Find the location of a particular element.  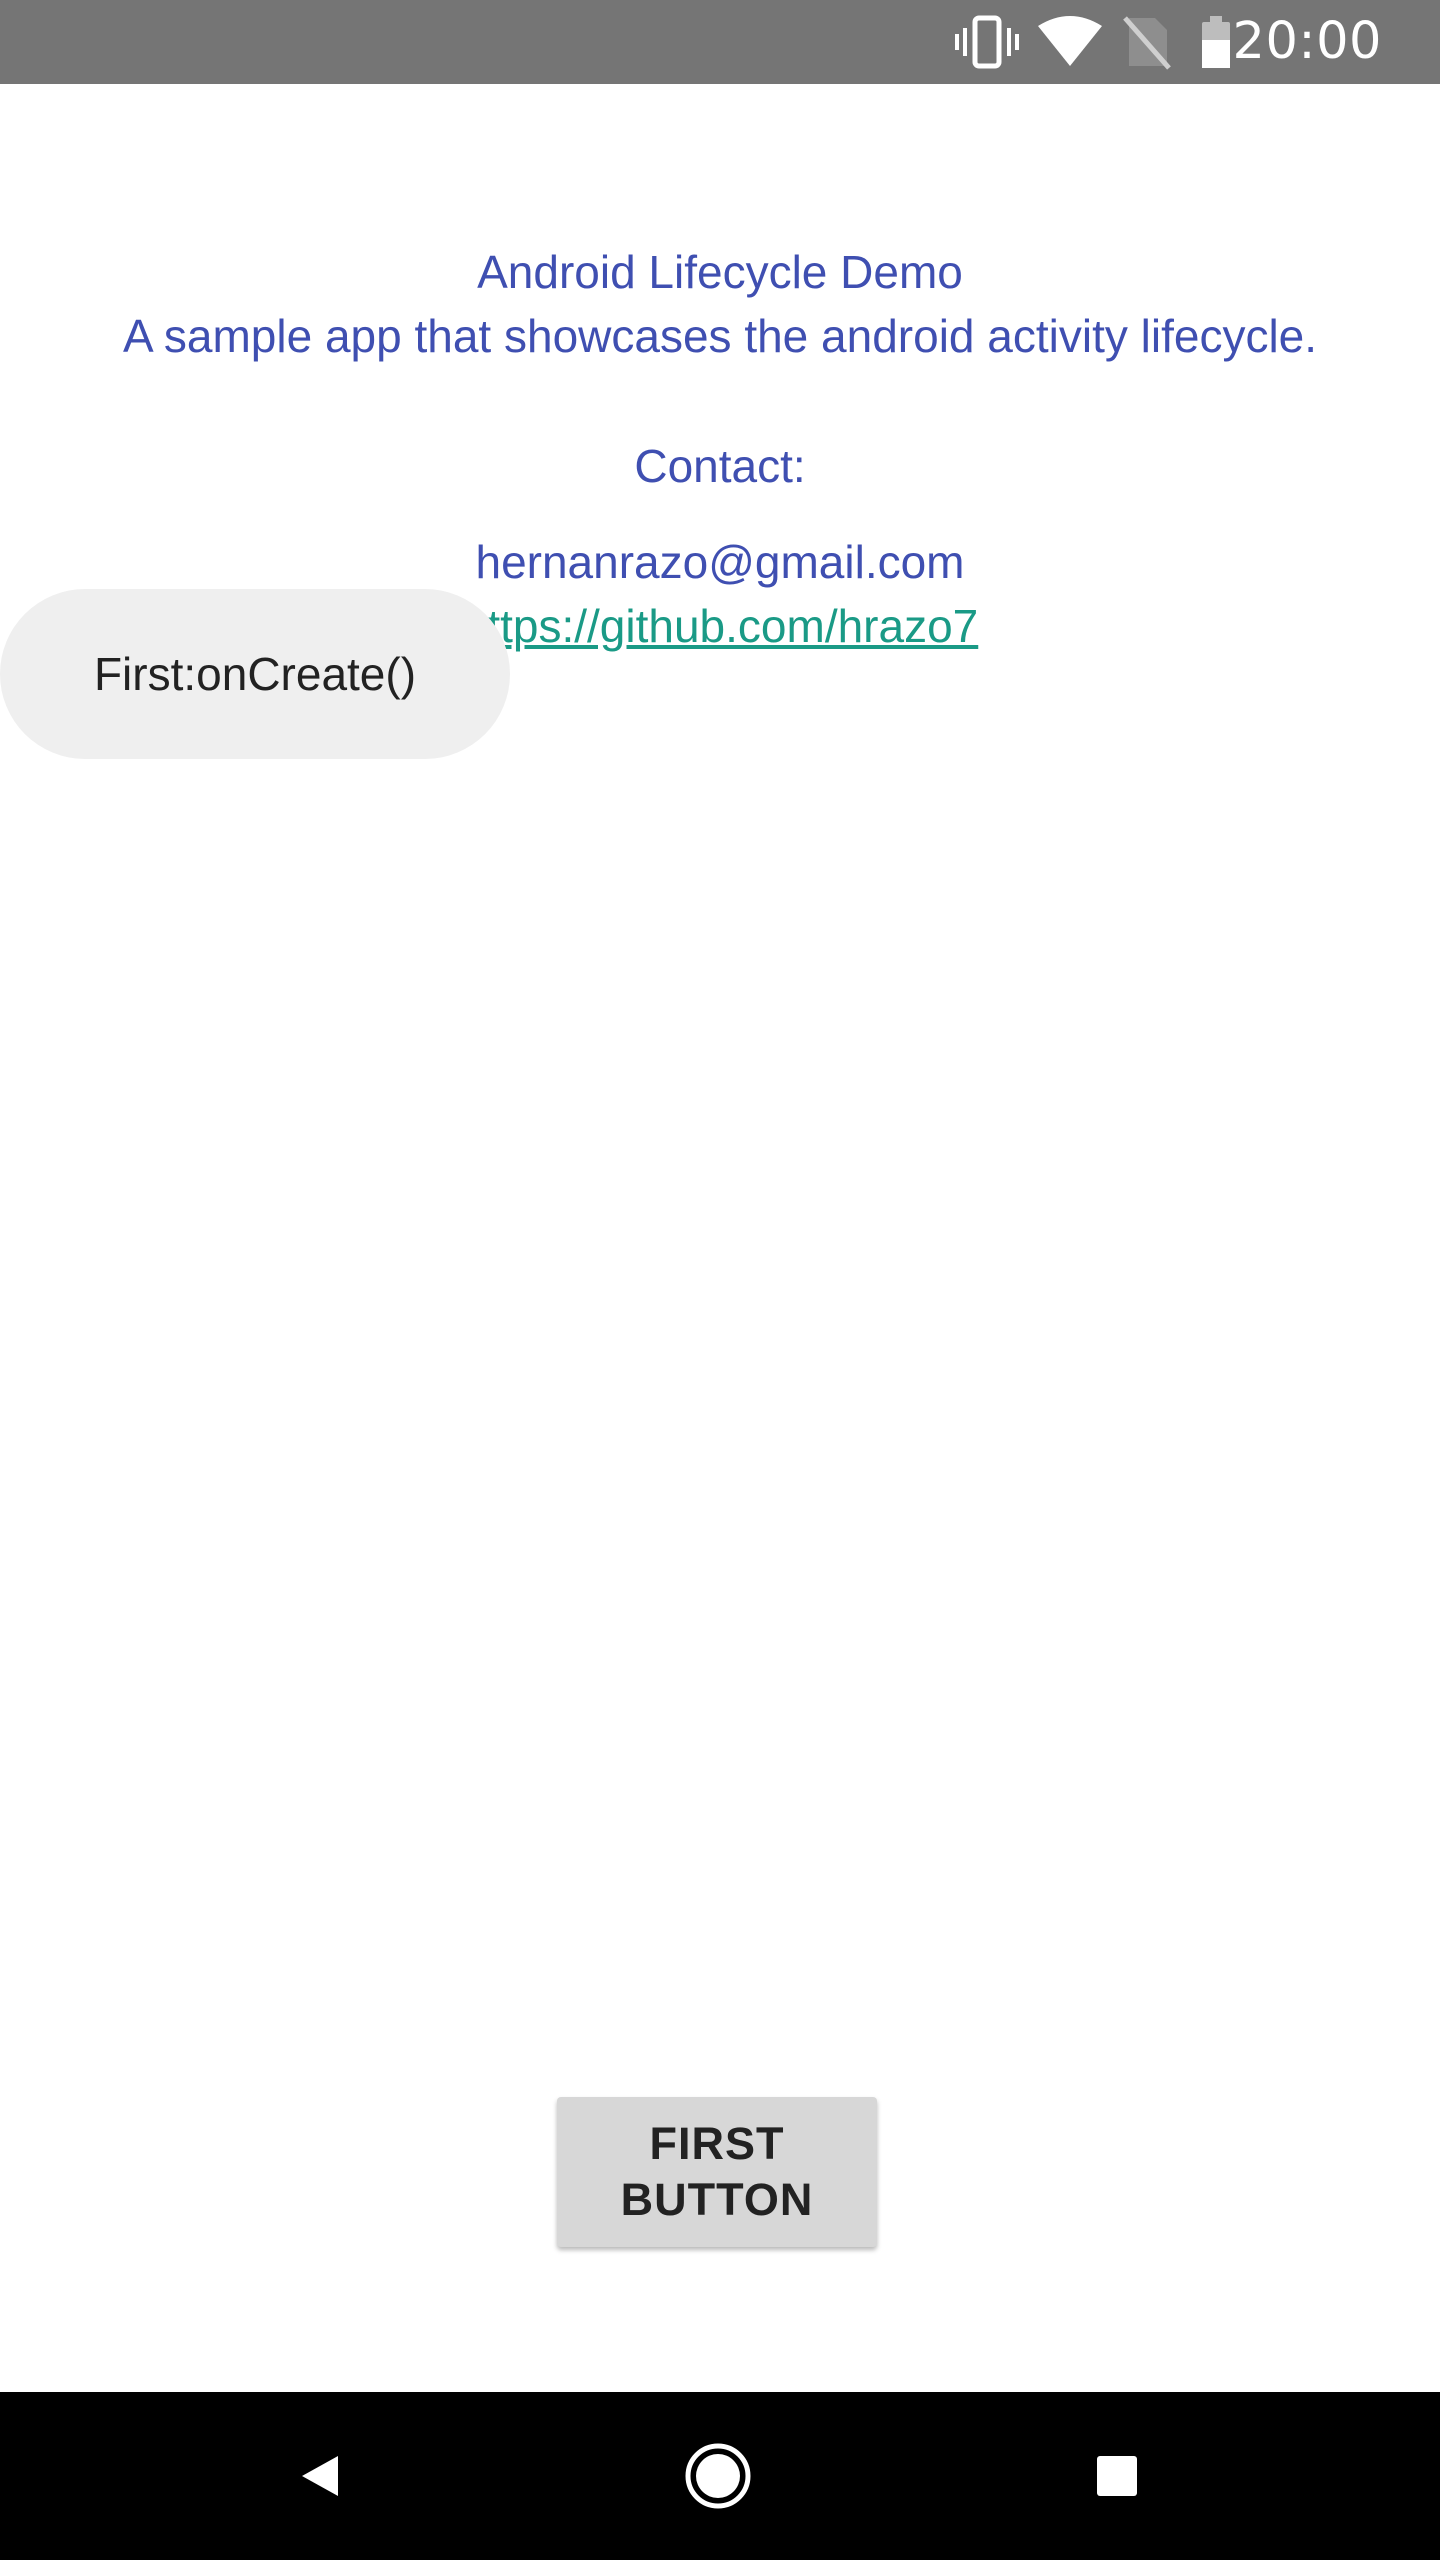

back-button is located at coordinates (320, 2476).